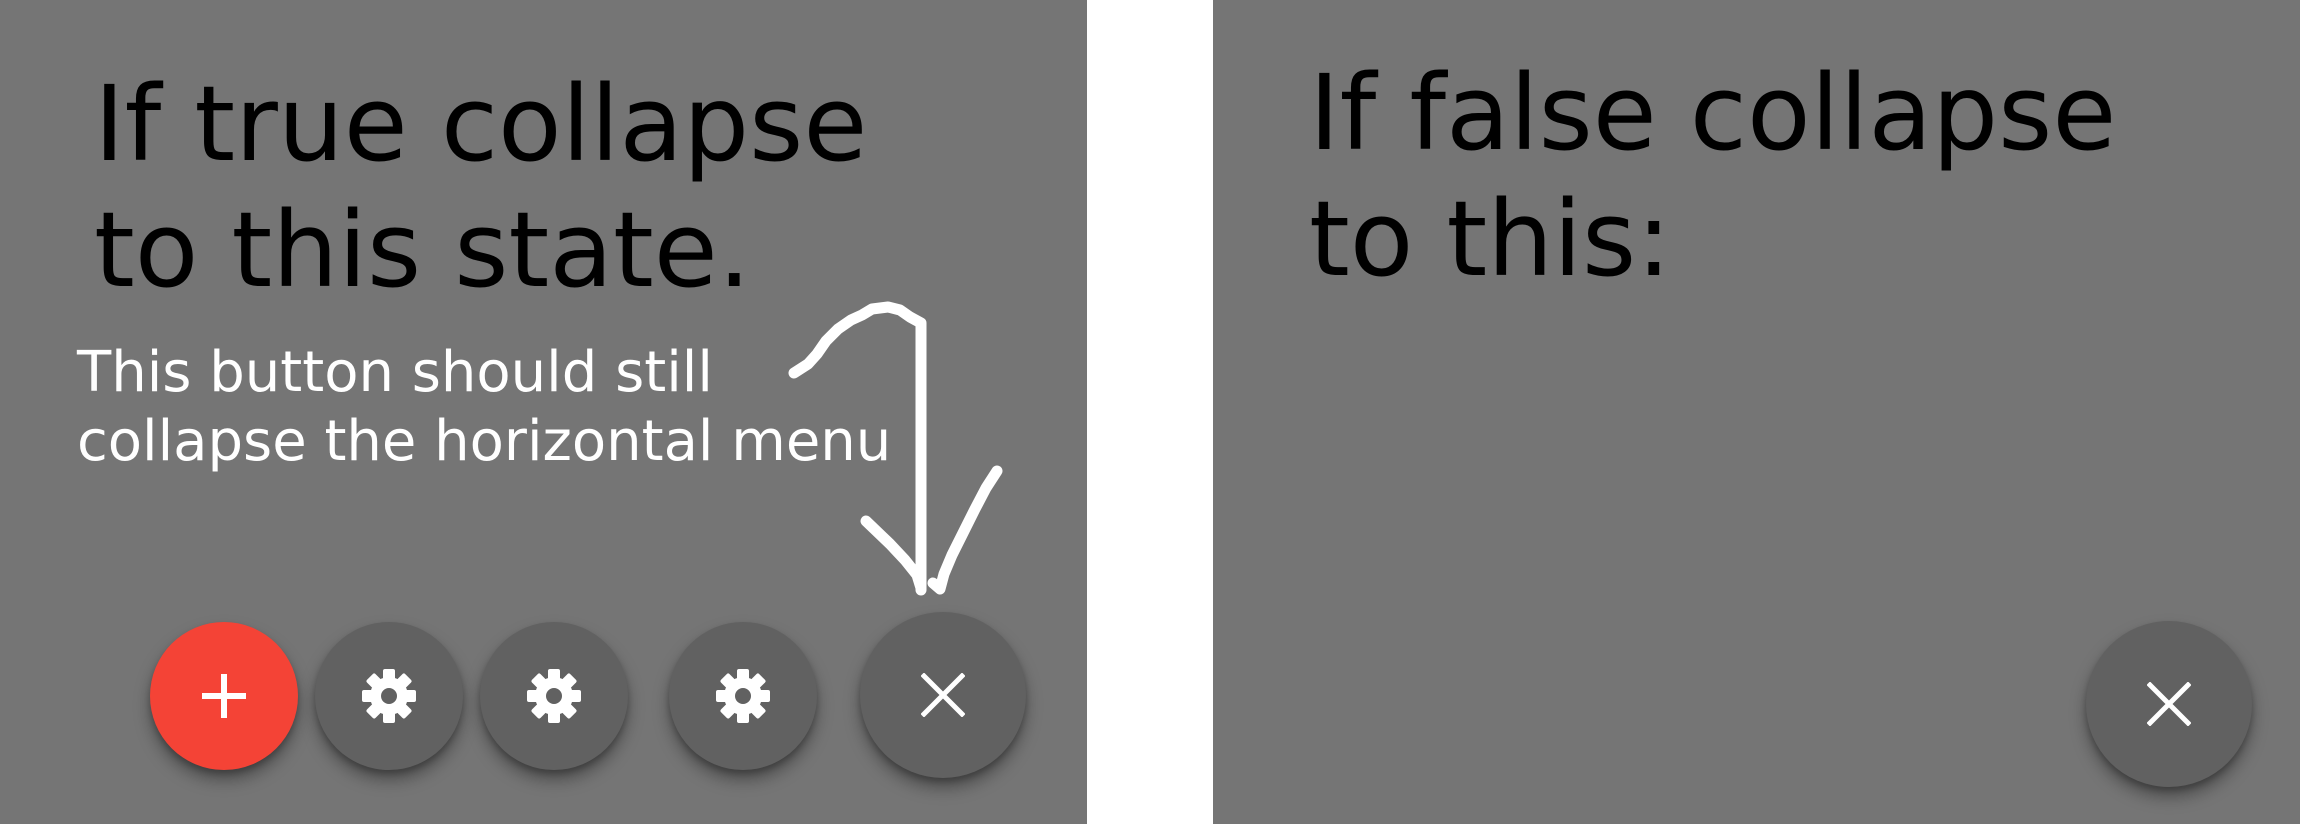 This screenshot has height=824, width=2300. I want to click on plus-icon, so click(224, 696).